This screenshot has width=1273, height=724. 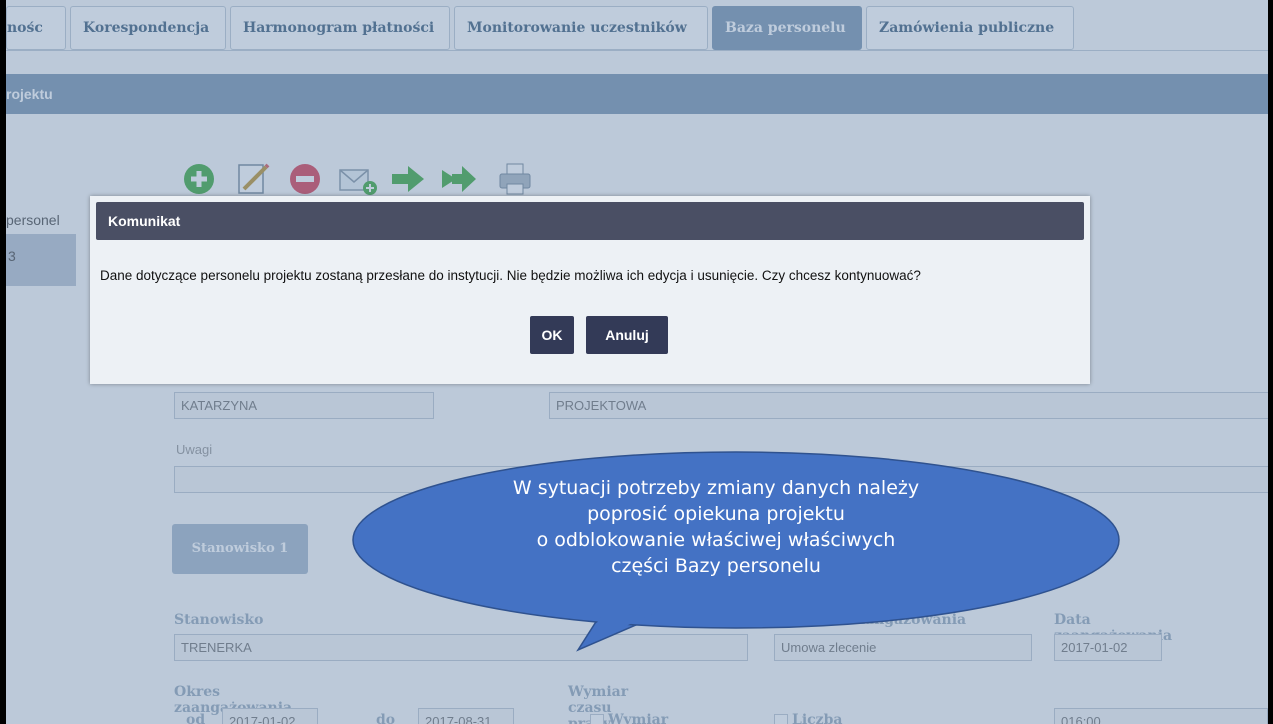 I want to click on callout-line-3: o odblokowanie właściwej właściwych, so click(x=716, y=540).